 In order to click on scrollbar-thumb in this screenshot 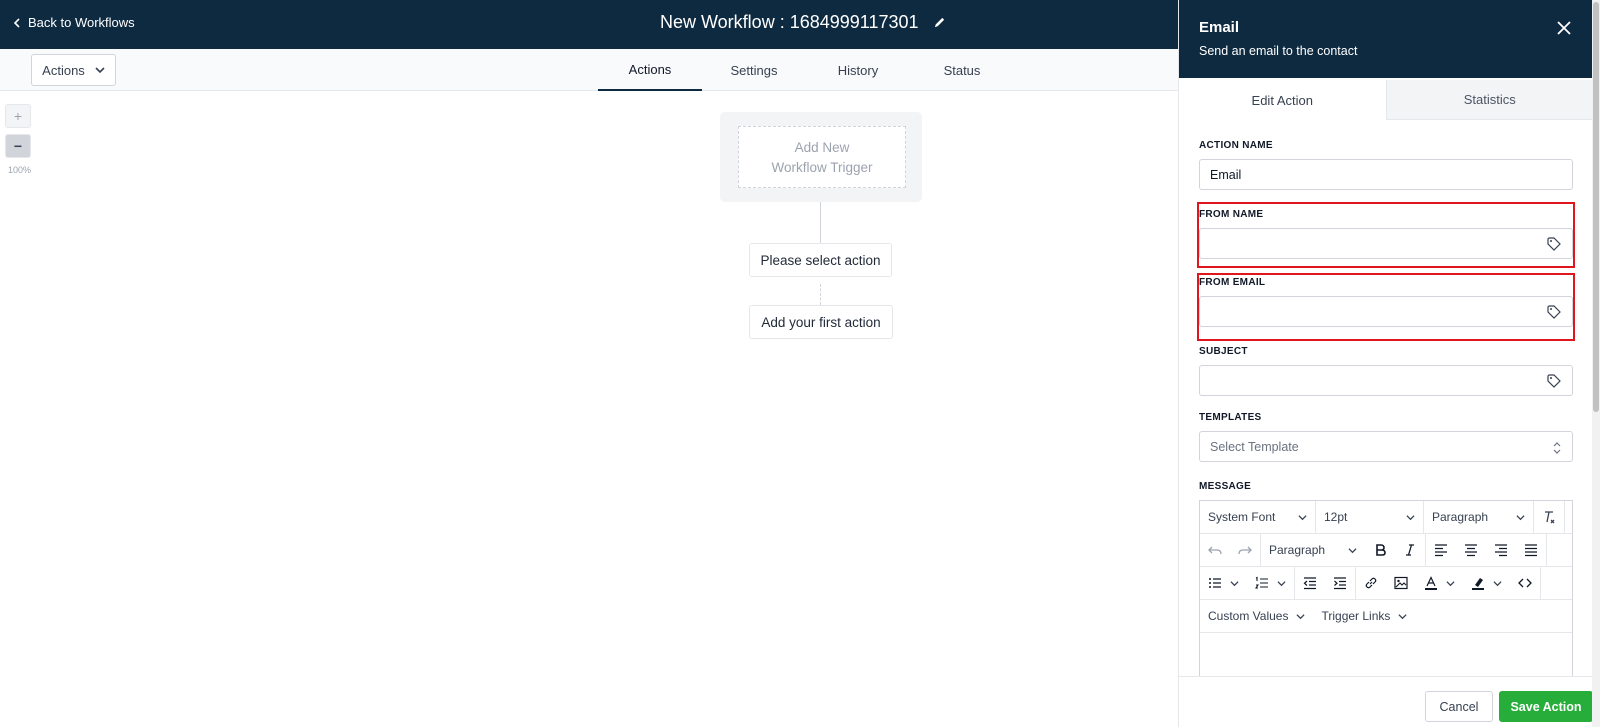, I will do `click(1596, 207)`.